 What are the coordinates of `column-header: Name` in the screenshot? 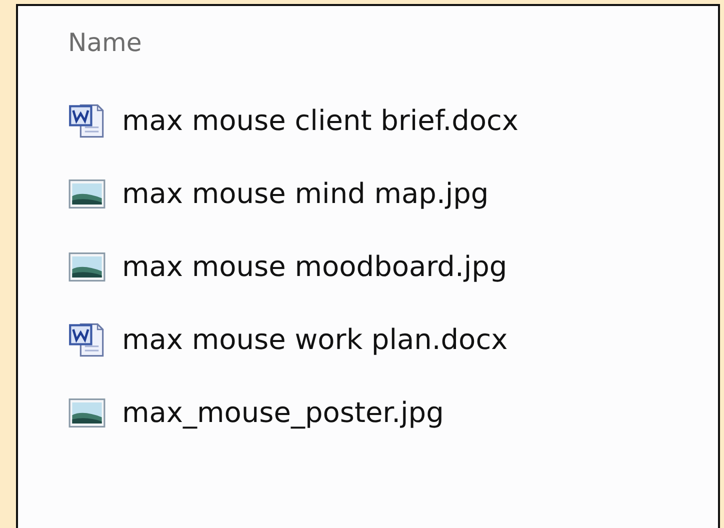 It's located at (105, 42).